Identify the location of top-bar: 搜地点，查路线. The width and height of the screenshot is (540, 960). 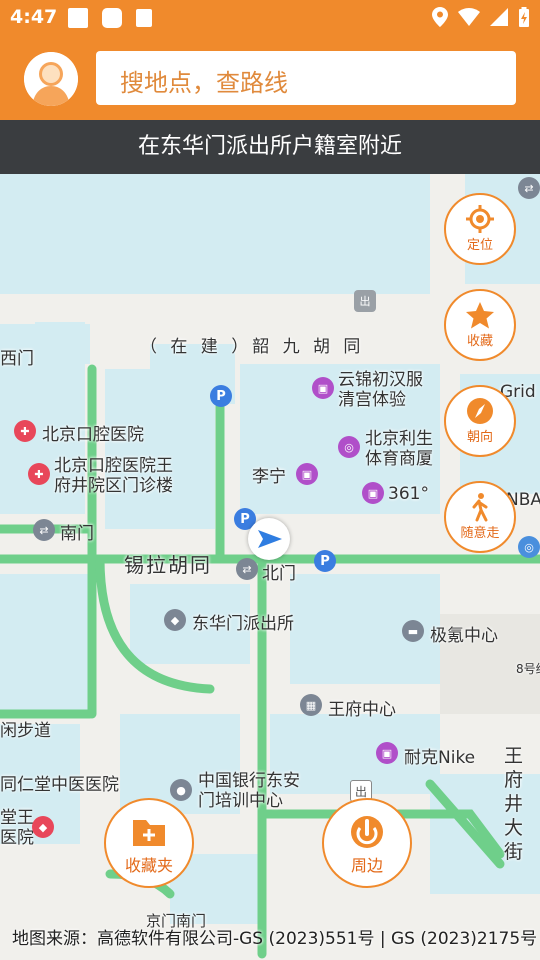
(270, 78).